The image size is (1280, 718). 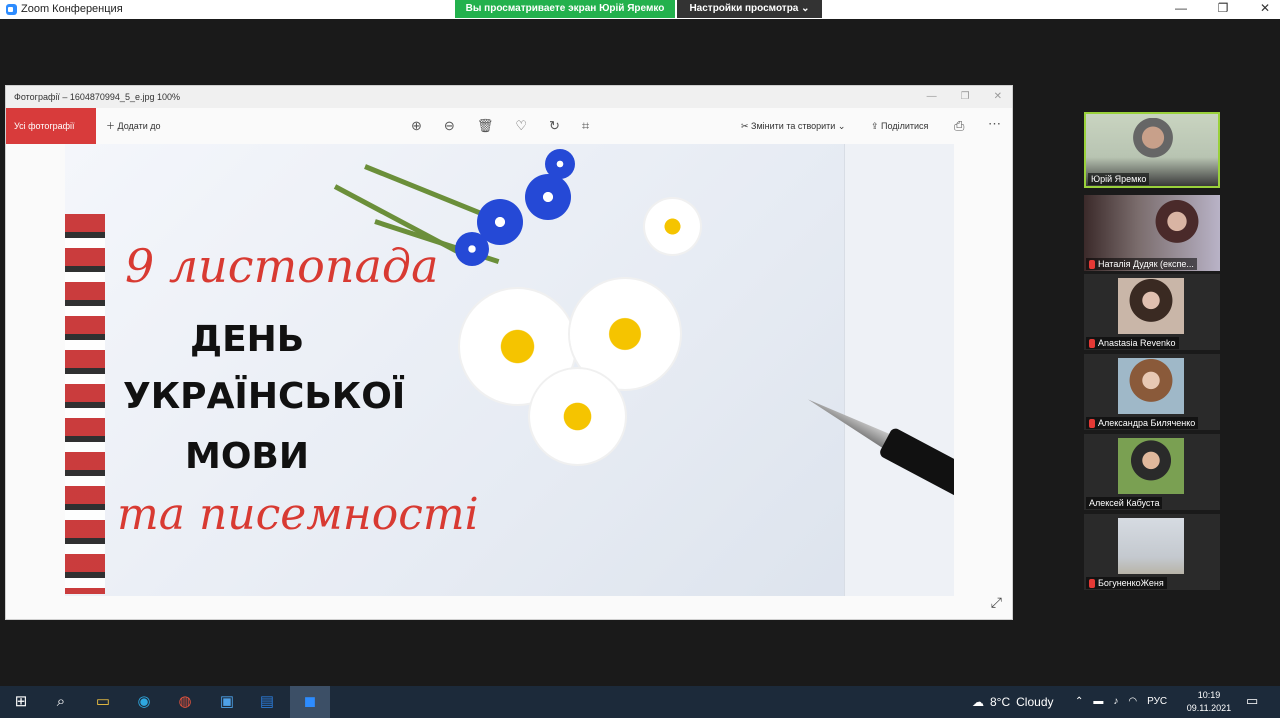 What do you see at coordinates (21, 702) in the screenshot?
I see `windows-start-icon: ⊞` at bounding box center [21, 702].